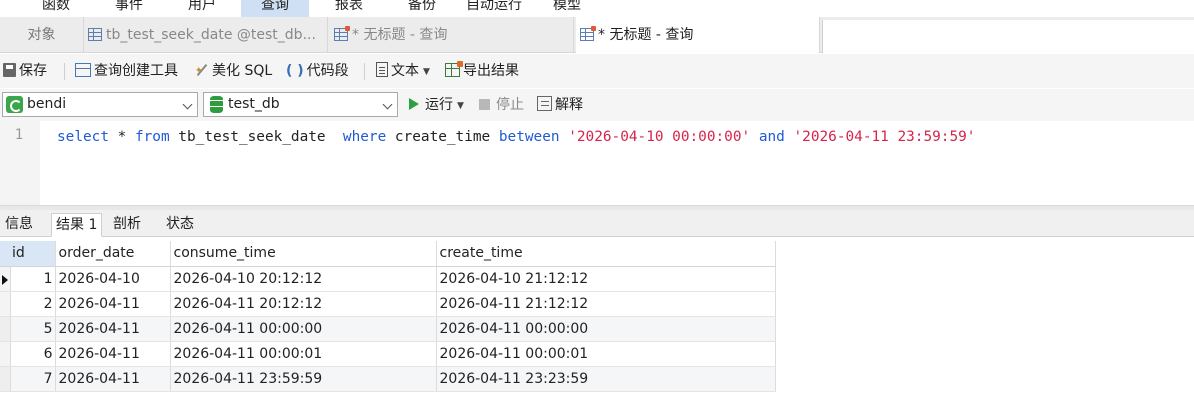  Describe the element at coordinates (56, 8) in the screenshot. I see `menu-item-functions: 函数` at that location.